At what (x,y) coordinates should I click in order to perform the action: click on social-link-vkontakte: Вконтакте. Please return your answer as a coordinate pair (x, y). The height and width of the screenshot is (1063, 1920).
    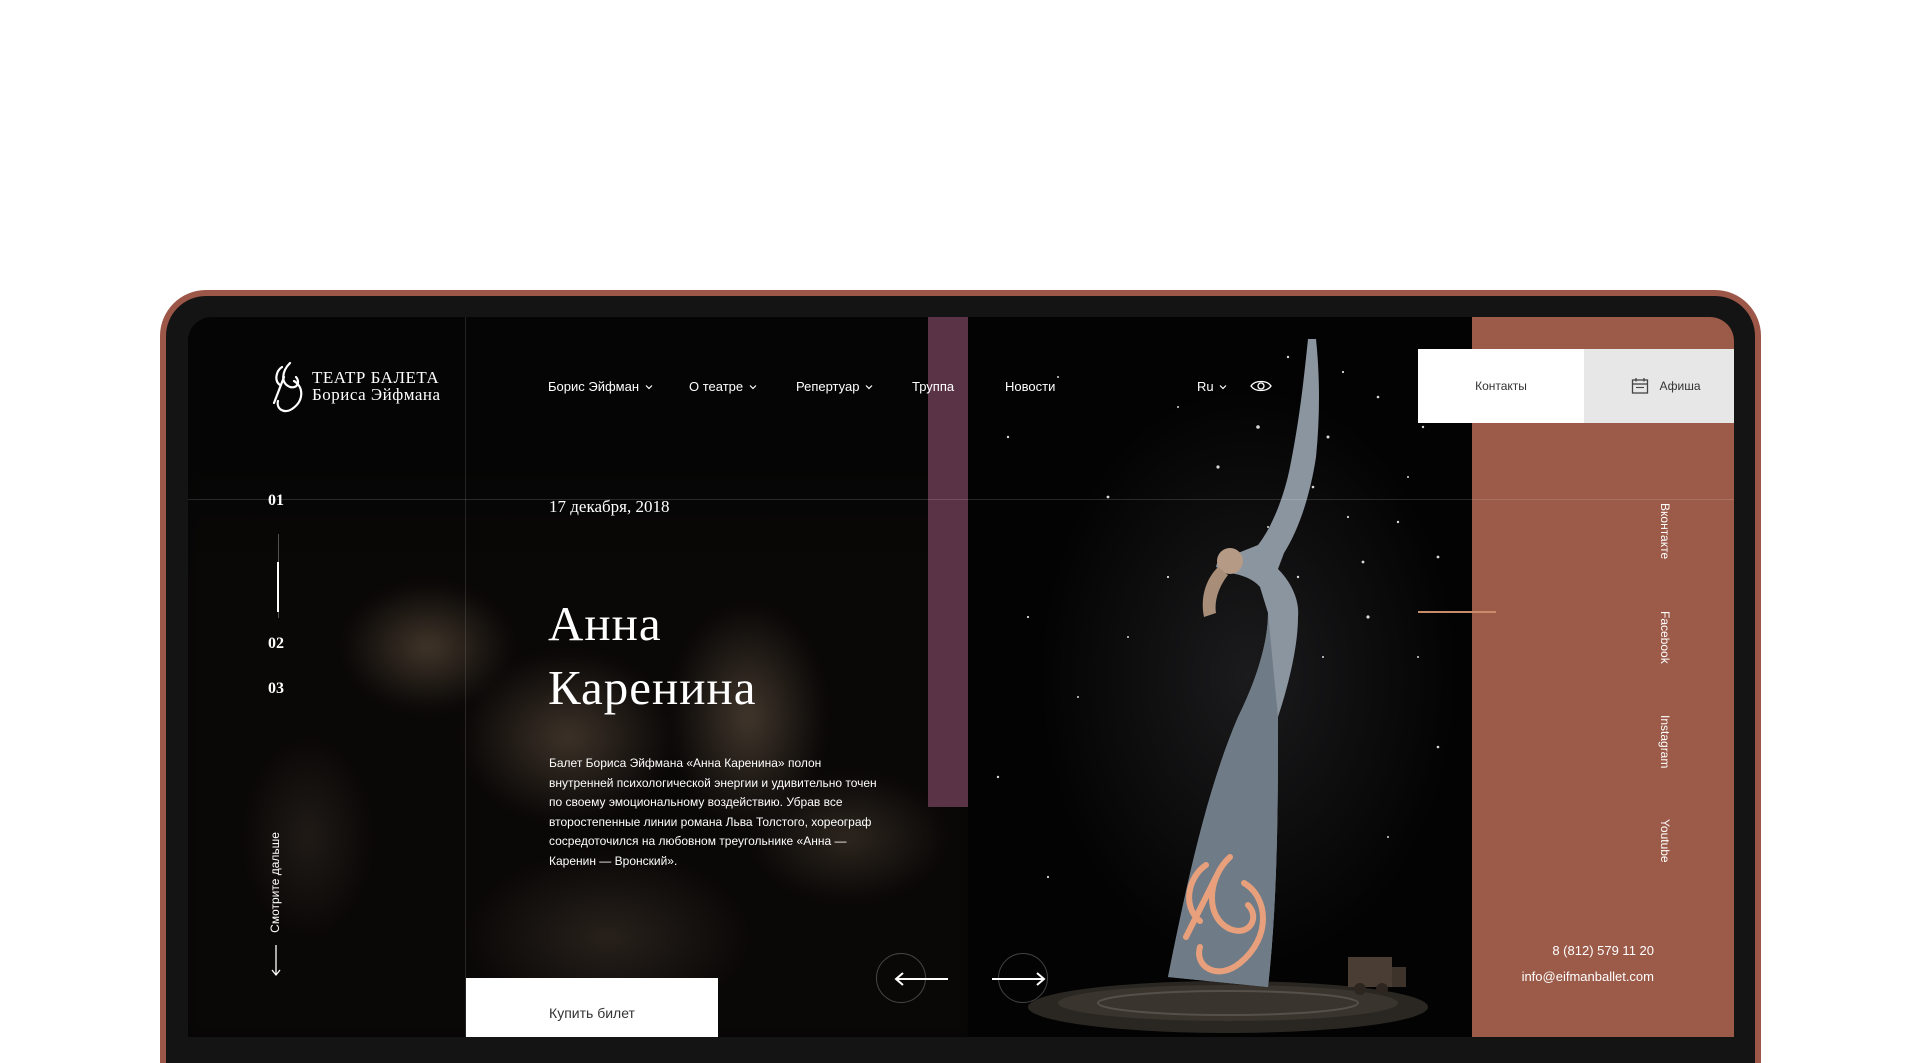
    Looking at the image, I should click on (1665, 531).